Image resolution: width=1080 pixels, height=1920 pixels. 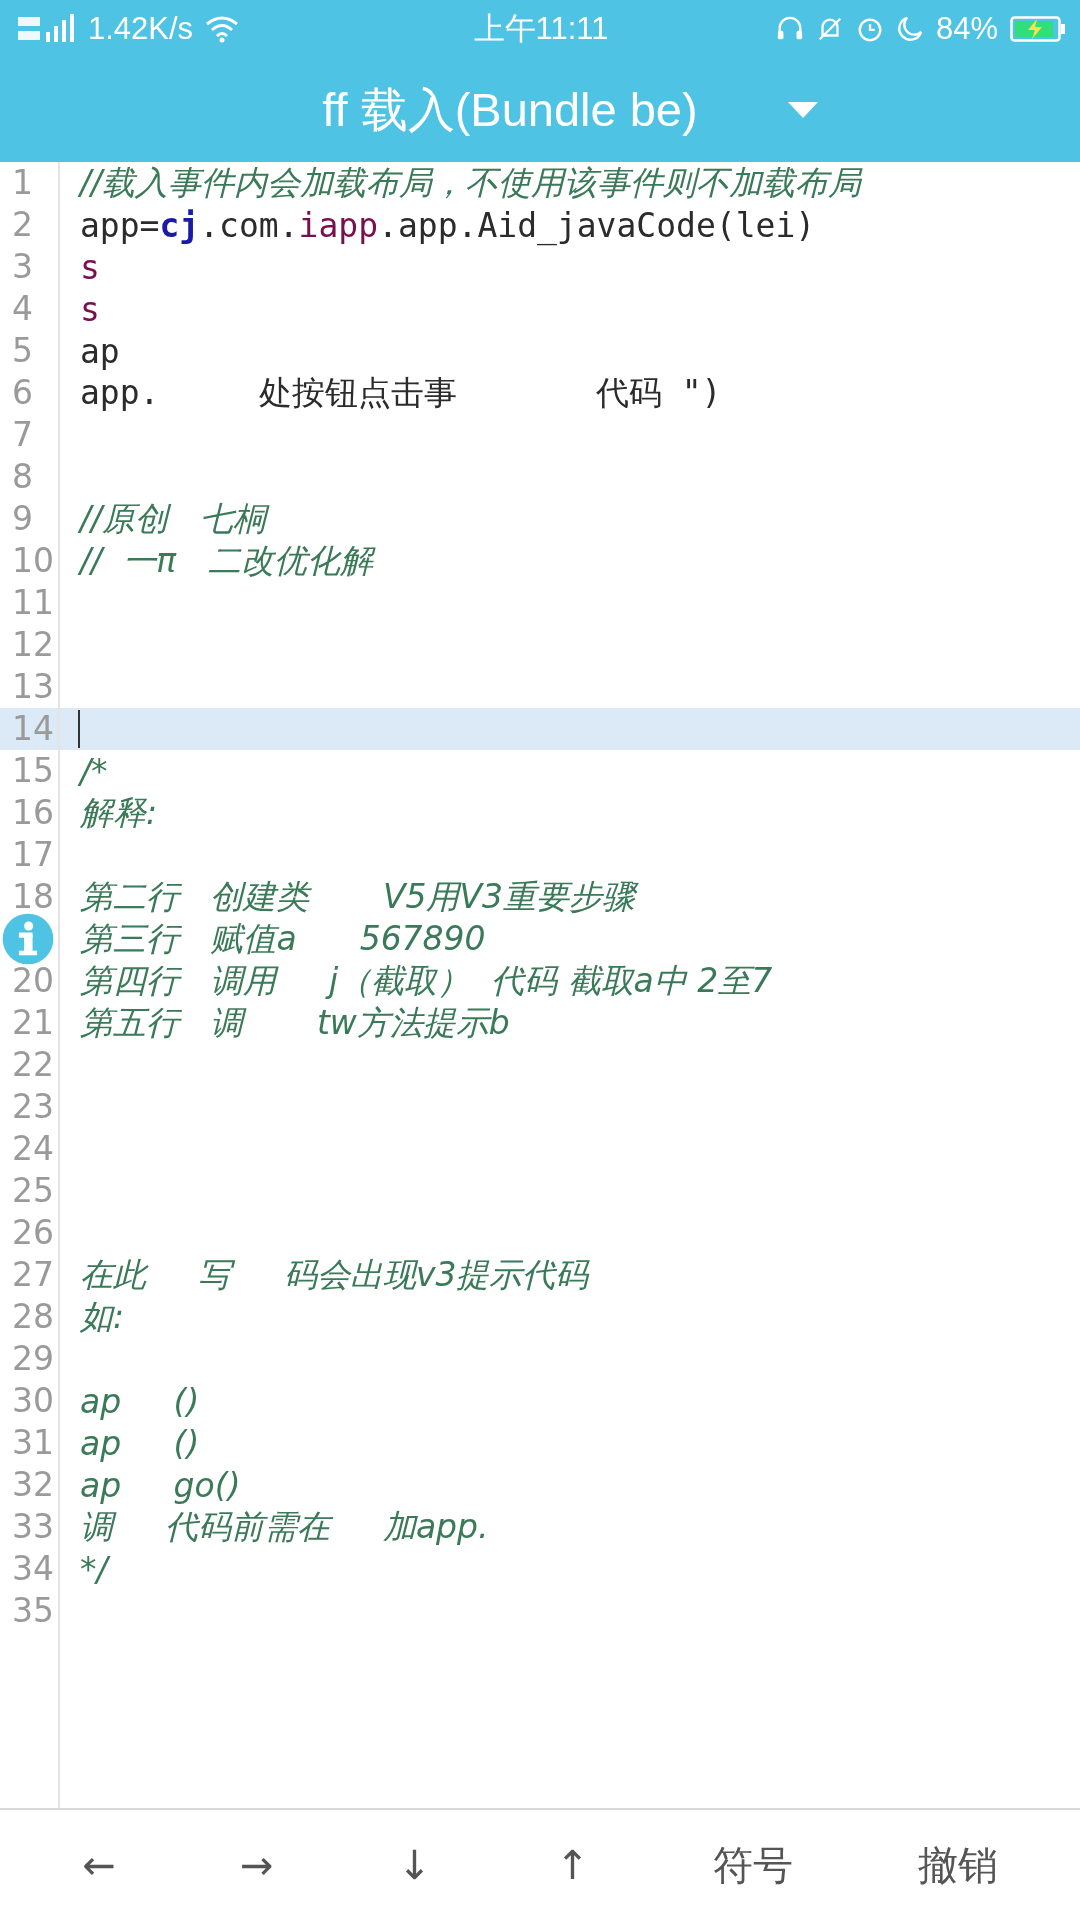 What do you see at coordinates (966, 29) in the screenshot?
I see `battery-percent: 84%` at bounding box center [966, 29].